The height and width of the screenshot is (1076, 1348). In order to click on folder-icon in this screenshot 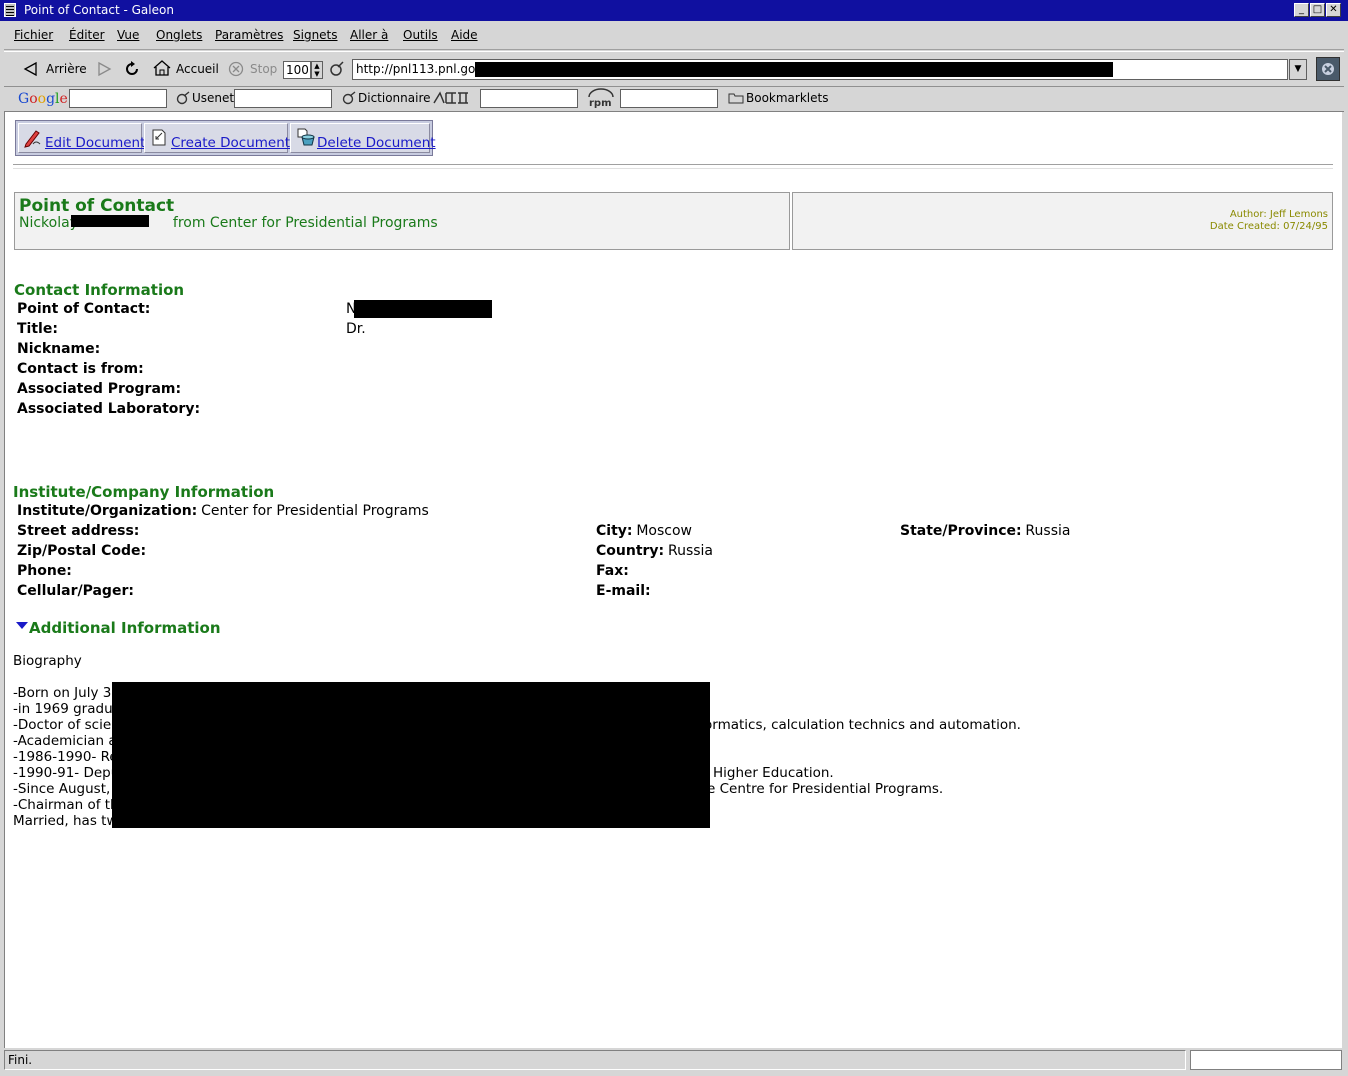, I will do `click(736, 98)`.